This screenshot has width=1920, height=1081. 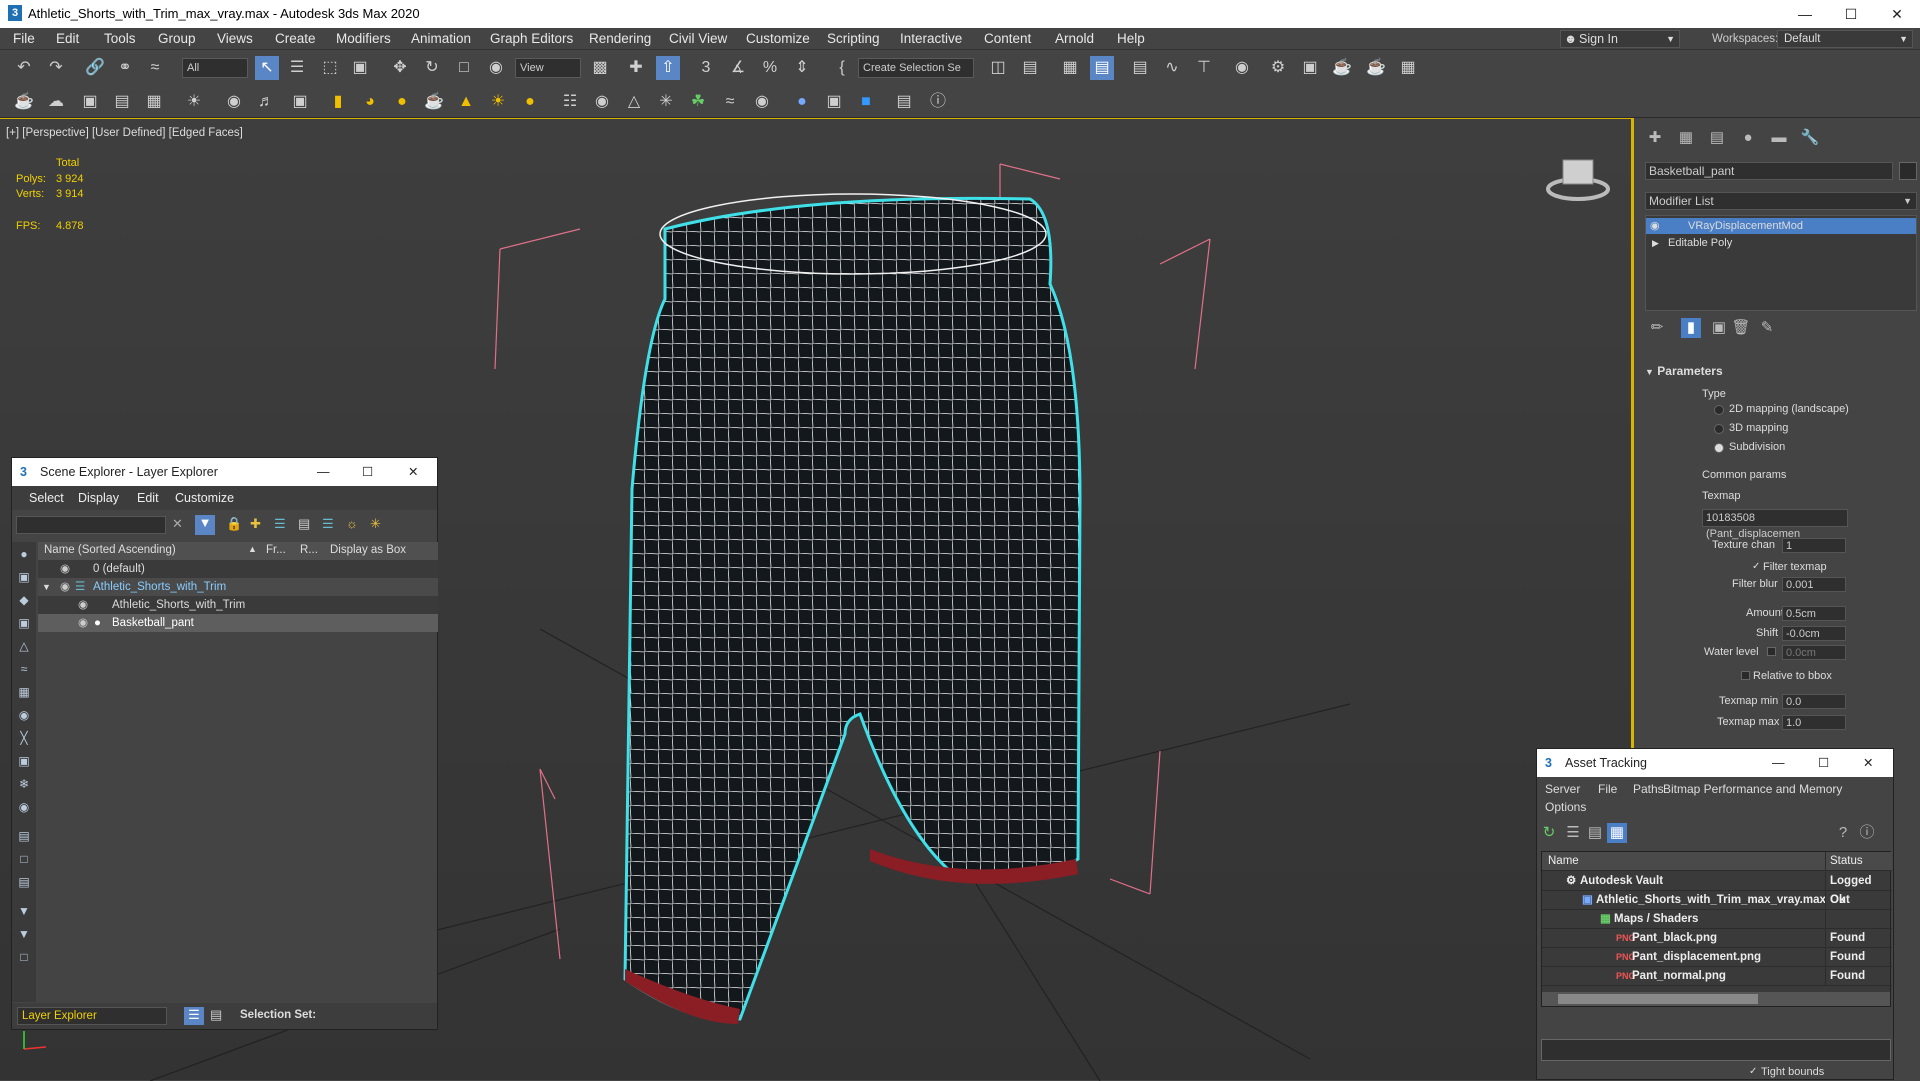 What do you see at coordinates (668, 68) in the screenshot?
I see `keyboard-shortcut-icon: ⇧` at bounding box center [668, 68].